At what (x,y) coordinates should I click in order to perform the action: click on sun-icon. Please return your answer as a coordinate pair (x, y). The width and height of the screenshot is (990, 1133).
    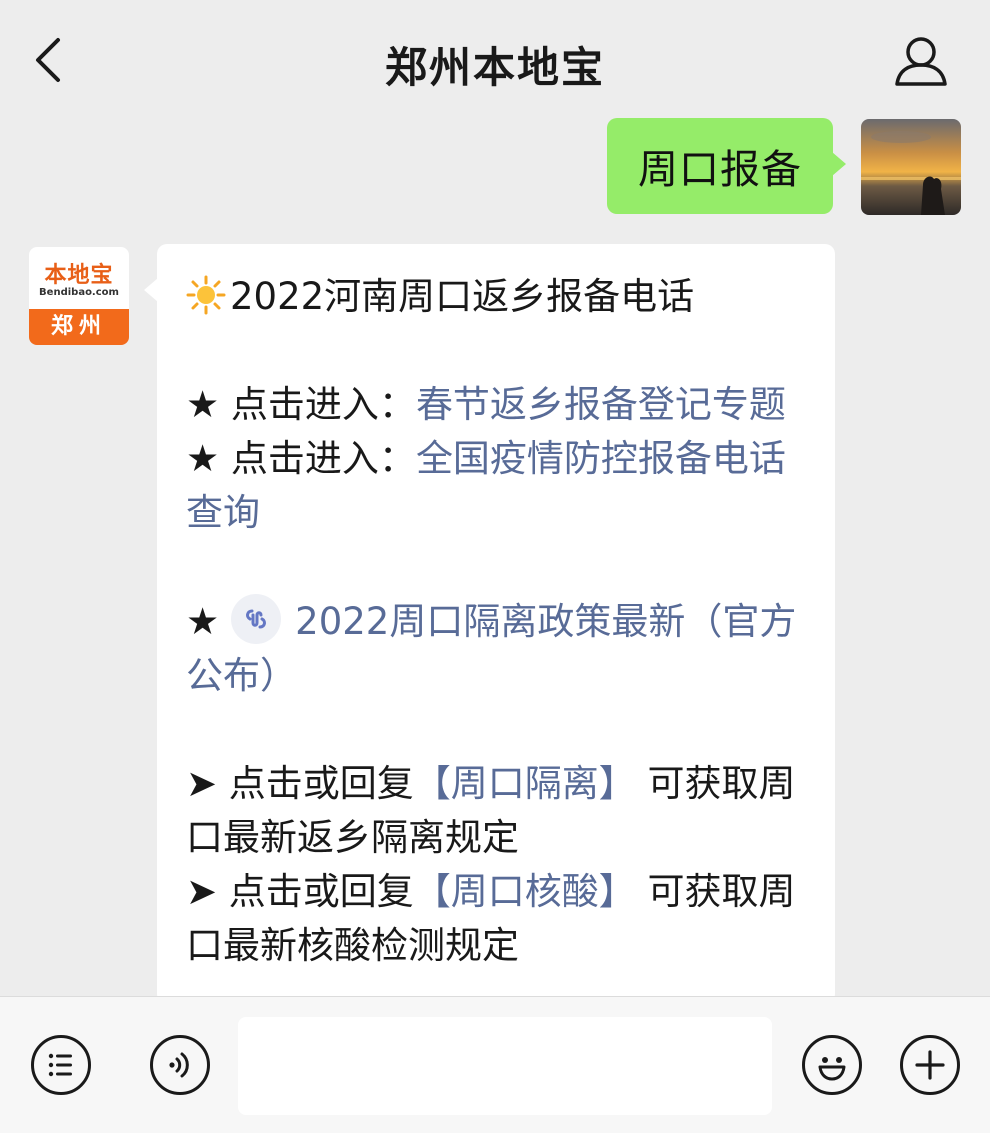
    Looking at the image, I should click on (206, 295).